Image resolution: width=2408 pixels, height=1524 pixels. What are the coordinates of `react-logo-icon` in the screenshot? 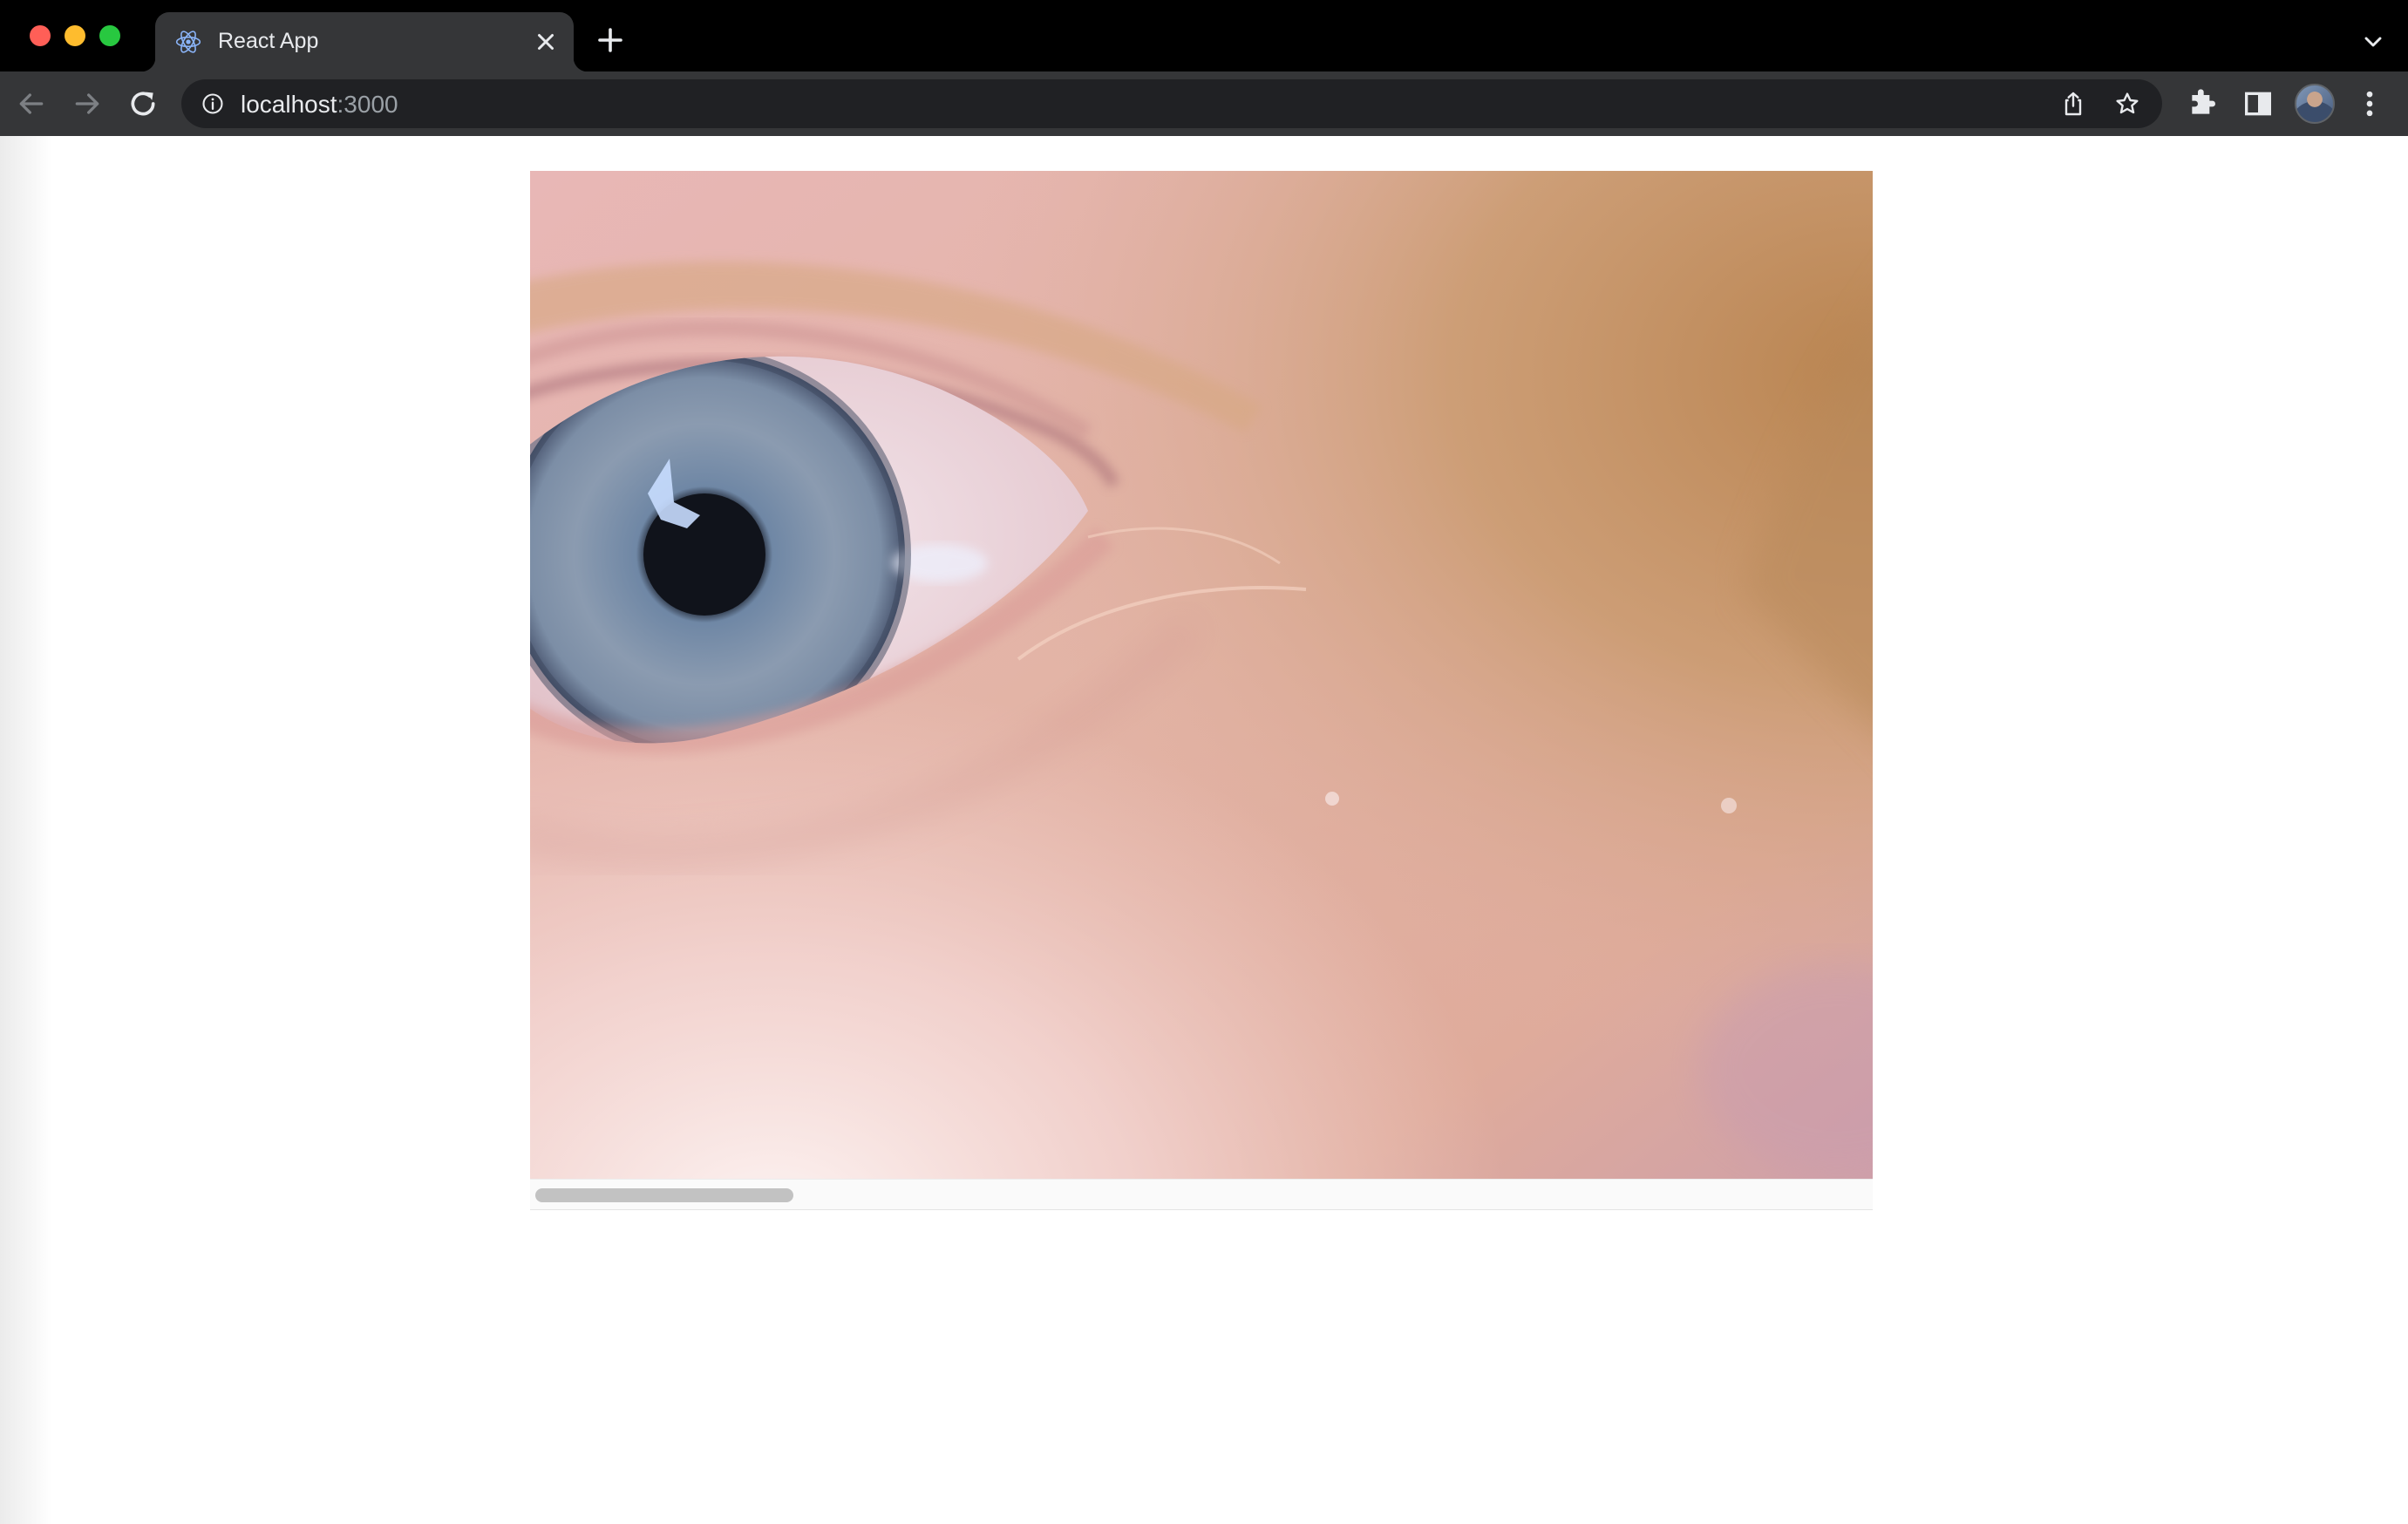 It's located at (188, 42).